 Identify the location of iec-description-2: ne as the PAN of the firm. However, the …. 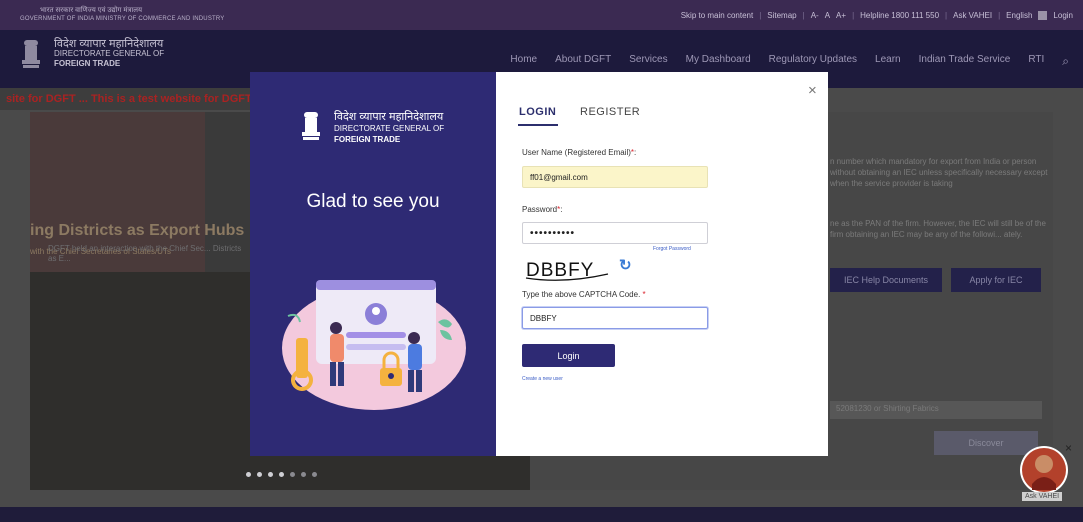
(938, 229).